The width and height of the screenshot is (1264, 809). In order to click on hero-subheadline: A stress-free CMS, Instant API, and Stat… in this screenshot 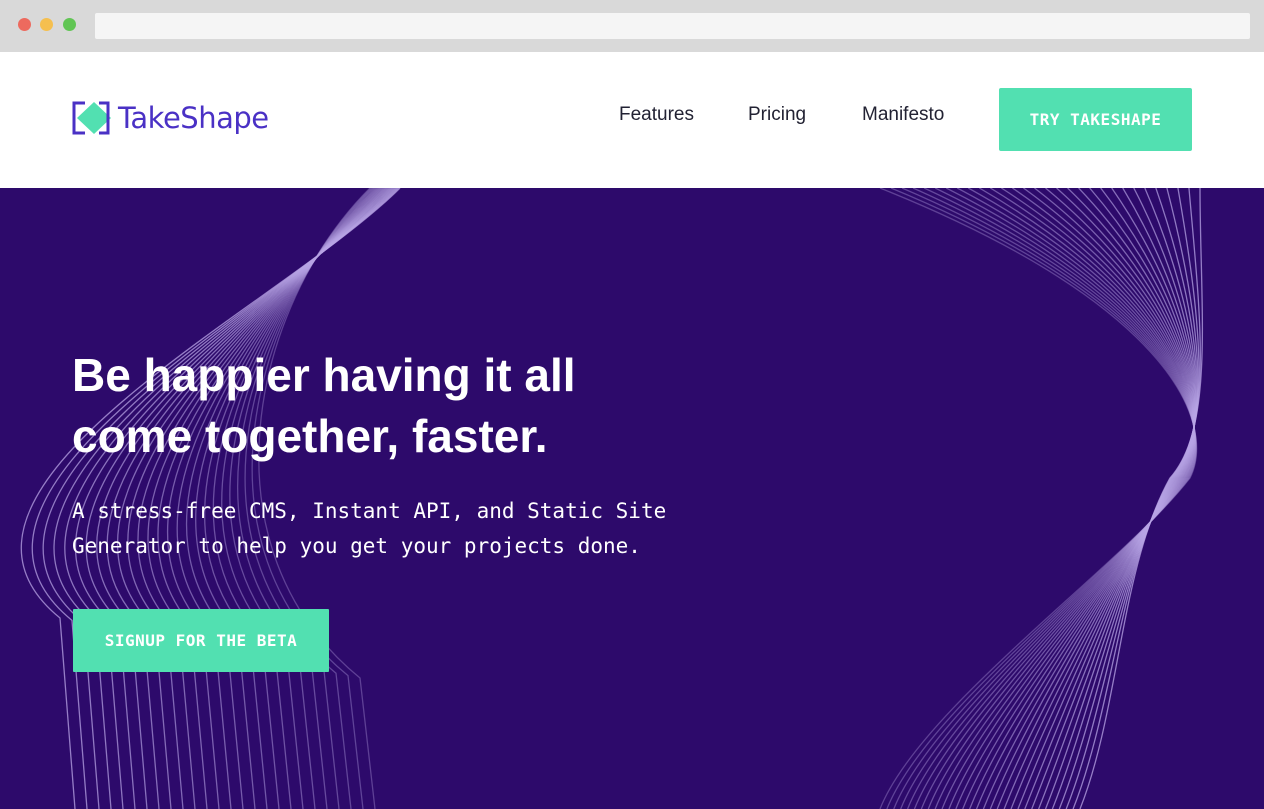, I will do `click(369, 528)`.